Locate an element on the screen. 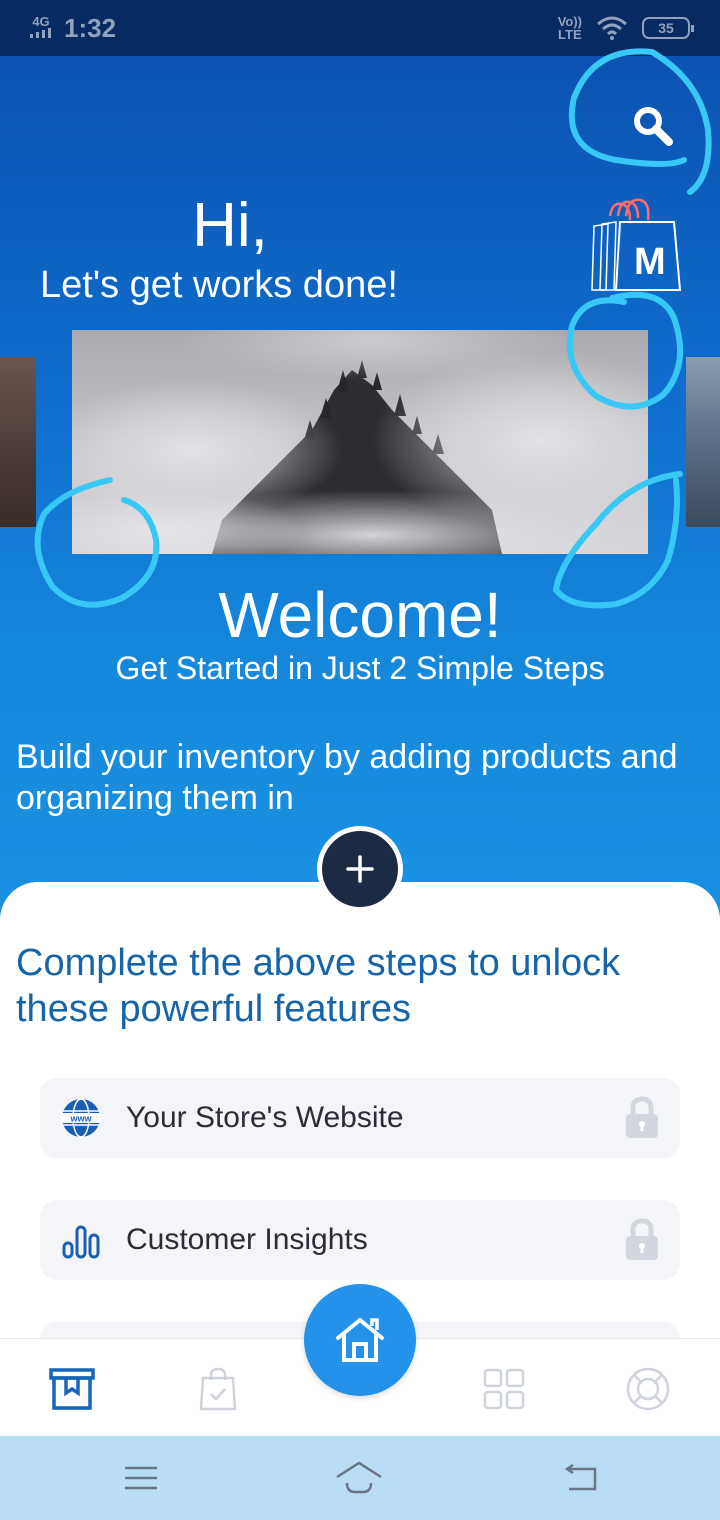  svg-text: www is located at coordinates (80, 1119).